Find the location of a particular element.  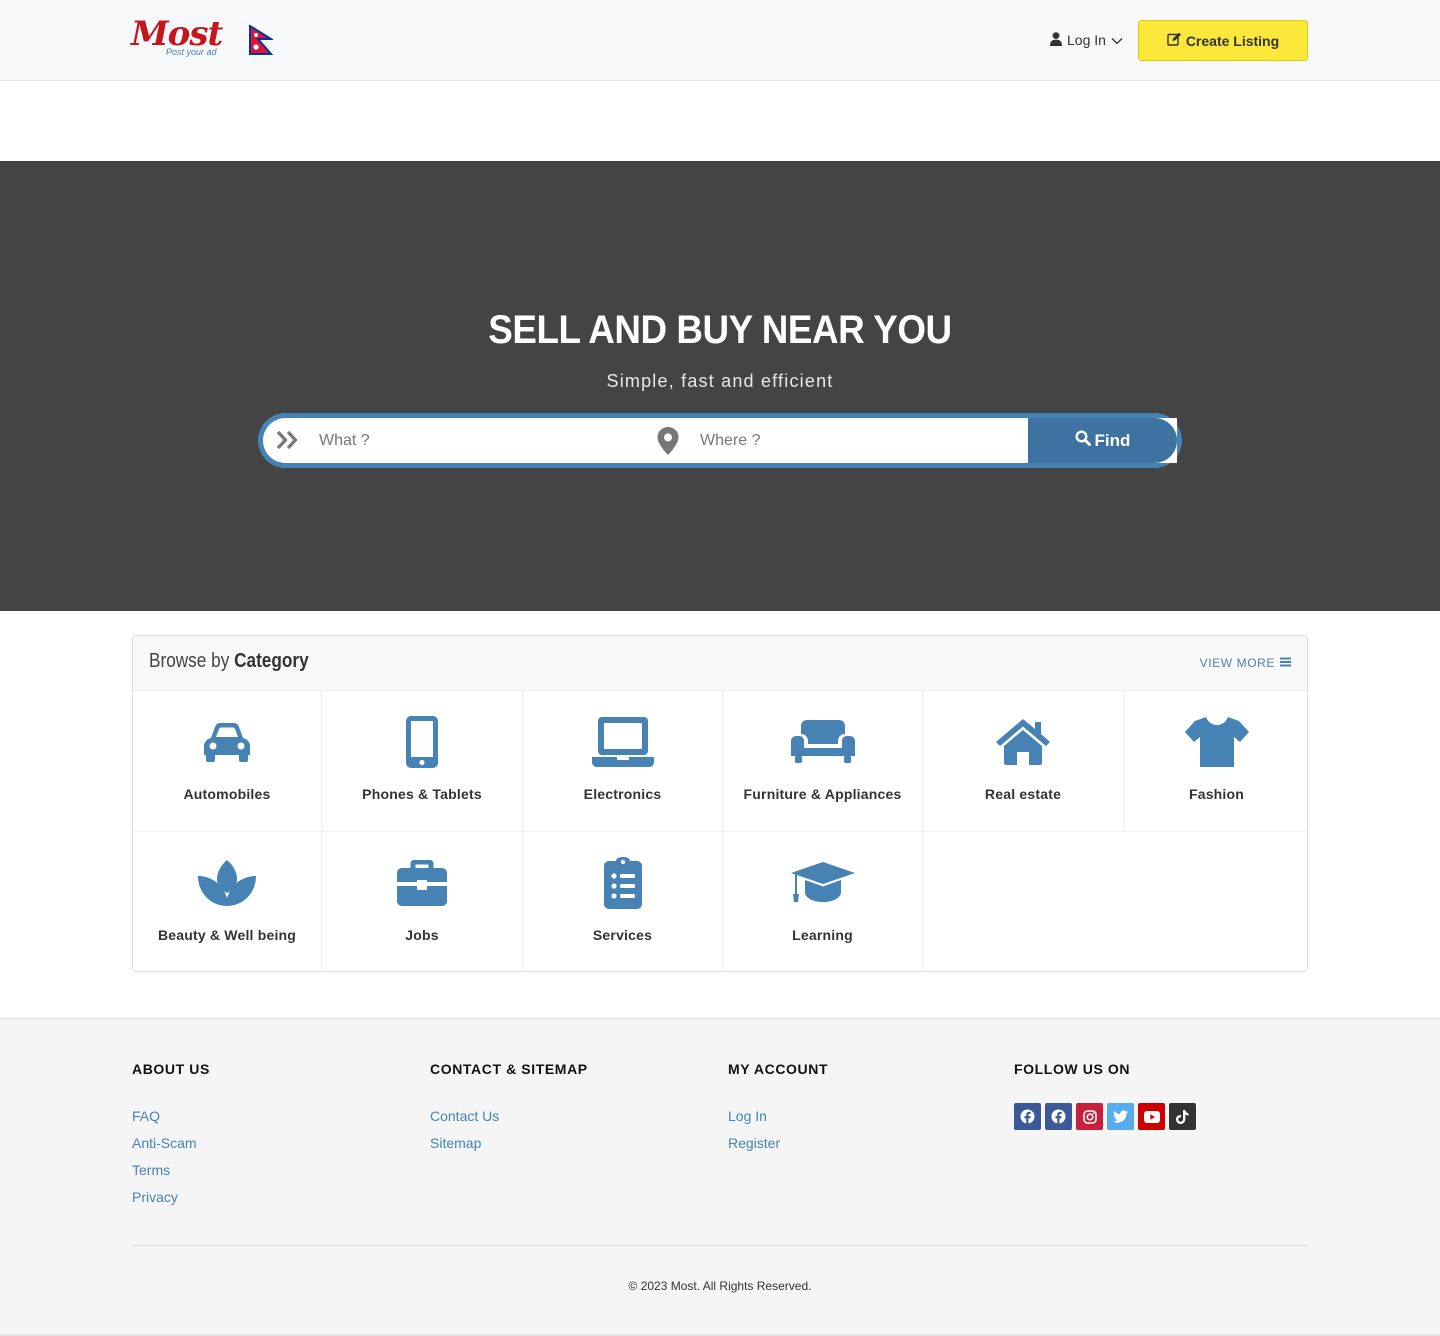

login-dropdown: Log In is located at coordinates (1086, 40).